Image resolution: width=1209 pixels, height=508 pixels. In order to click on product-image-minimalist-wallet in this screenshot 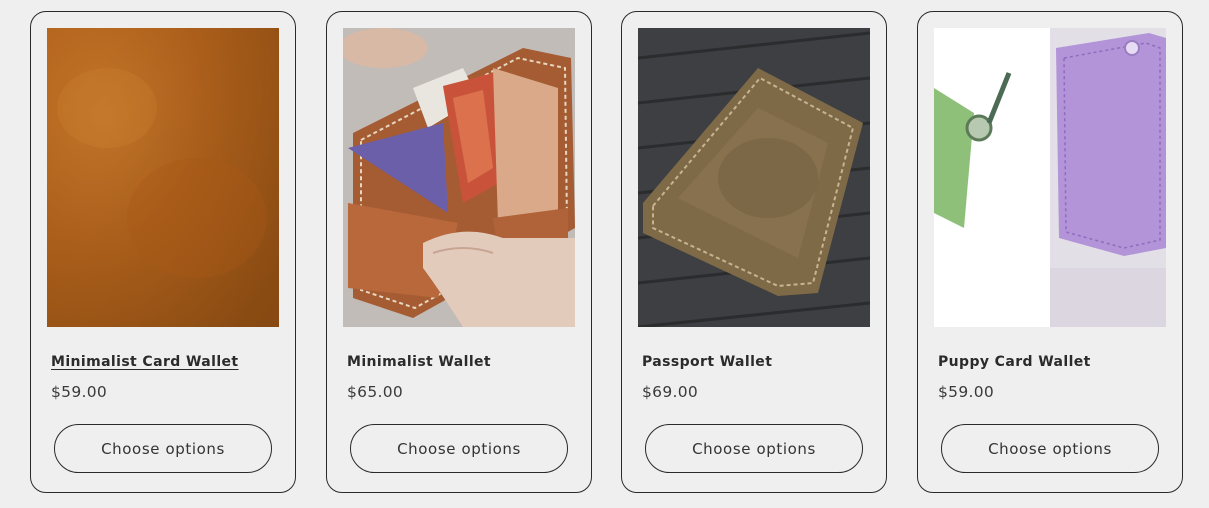, I will do `click(459, 177)`.